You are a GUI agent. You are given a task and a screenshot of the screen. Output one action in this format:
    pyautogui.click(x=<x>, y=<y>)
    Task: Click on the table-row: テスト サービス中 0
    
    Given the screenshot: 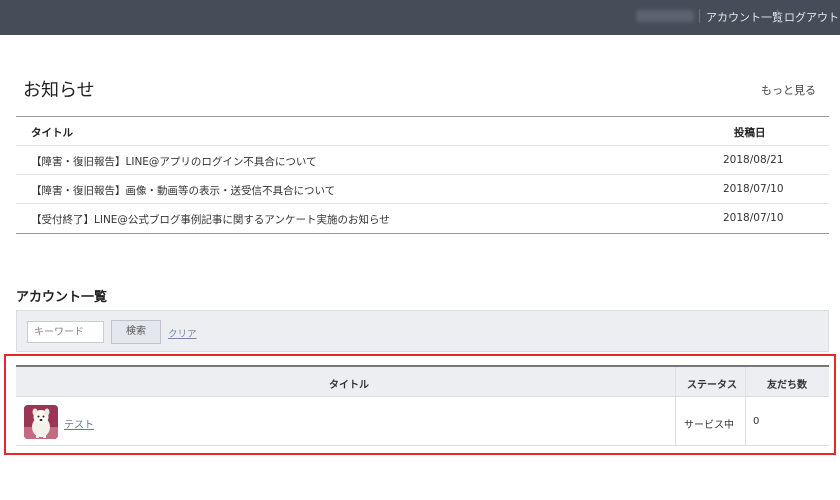 What is the action you would take?
    pyautogui.click(x=422, y=421)
    